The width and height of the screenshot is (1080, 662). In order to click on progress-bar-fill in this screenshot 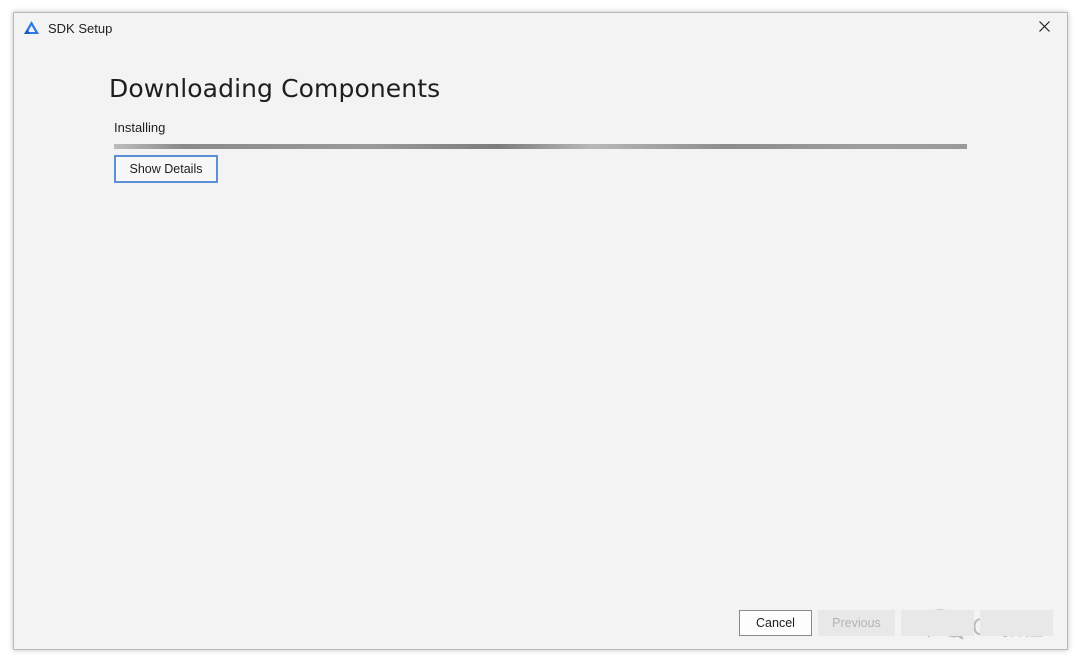, I will do `click(540, 146)`.